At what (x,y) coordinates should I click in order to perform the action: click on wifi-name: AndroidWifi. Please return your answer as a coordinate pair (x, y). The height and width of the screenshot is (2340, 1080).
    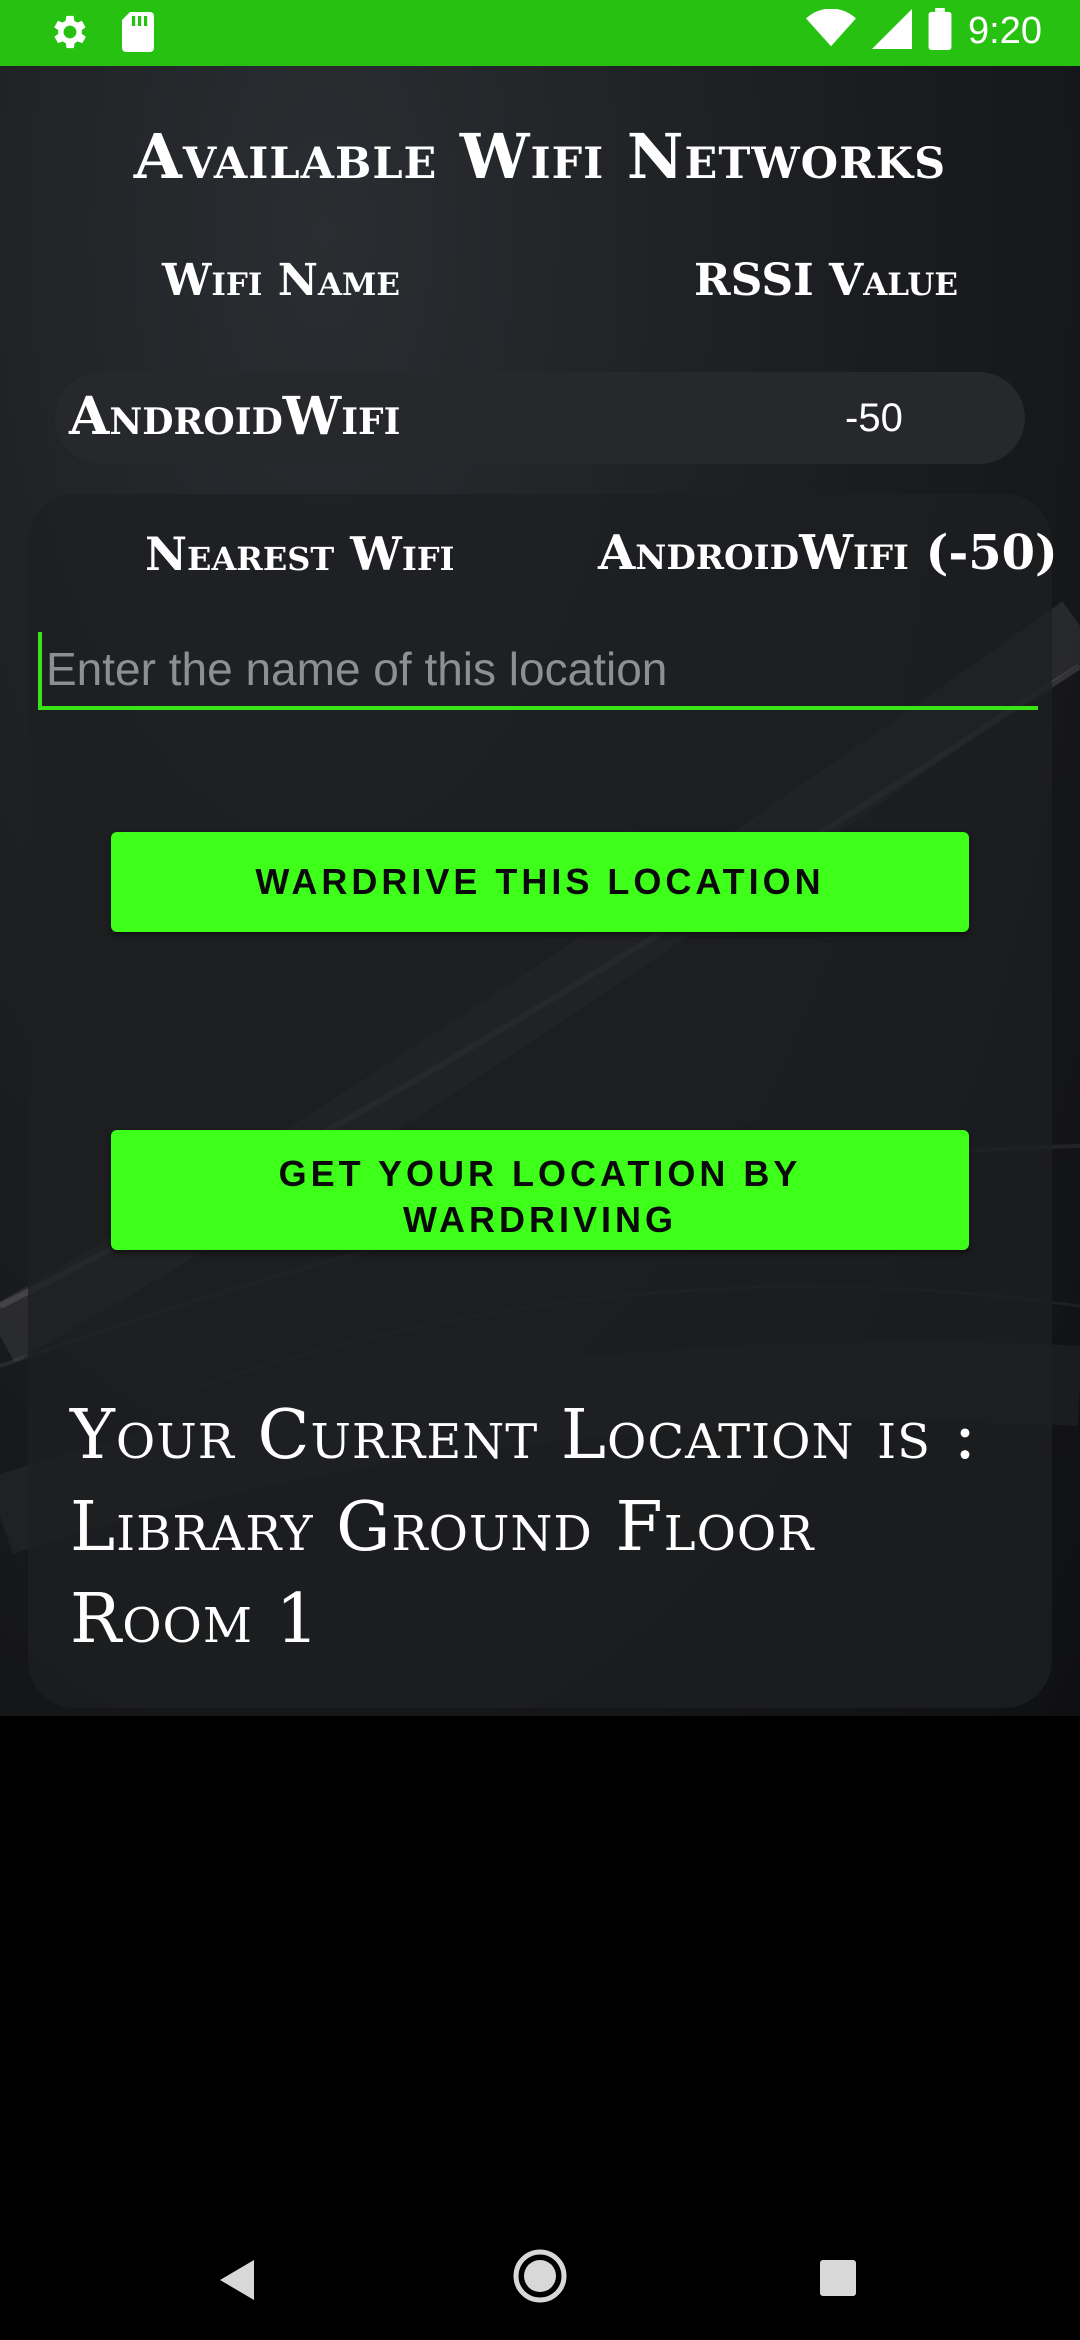
    Looking at the image, I should click on (235, 416).